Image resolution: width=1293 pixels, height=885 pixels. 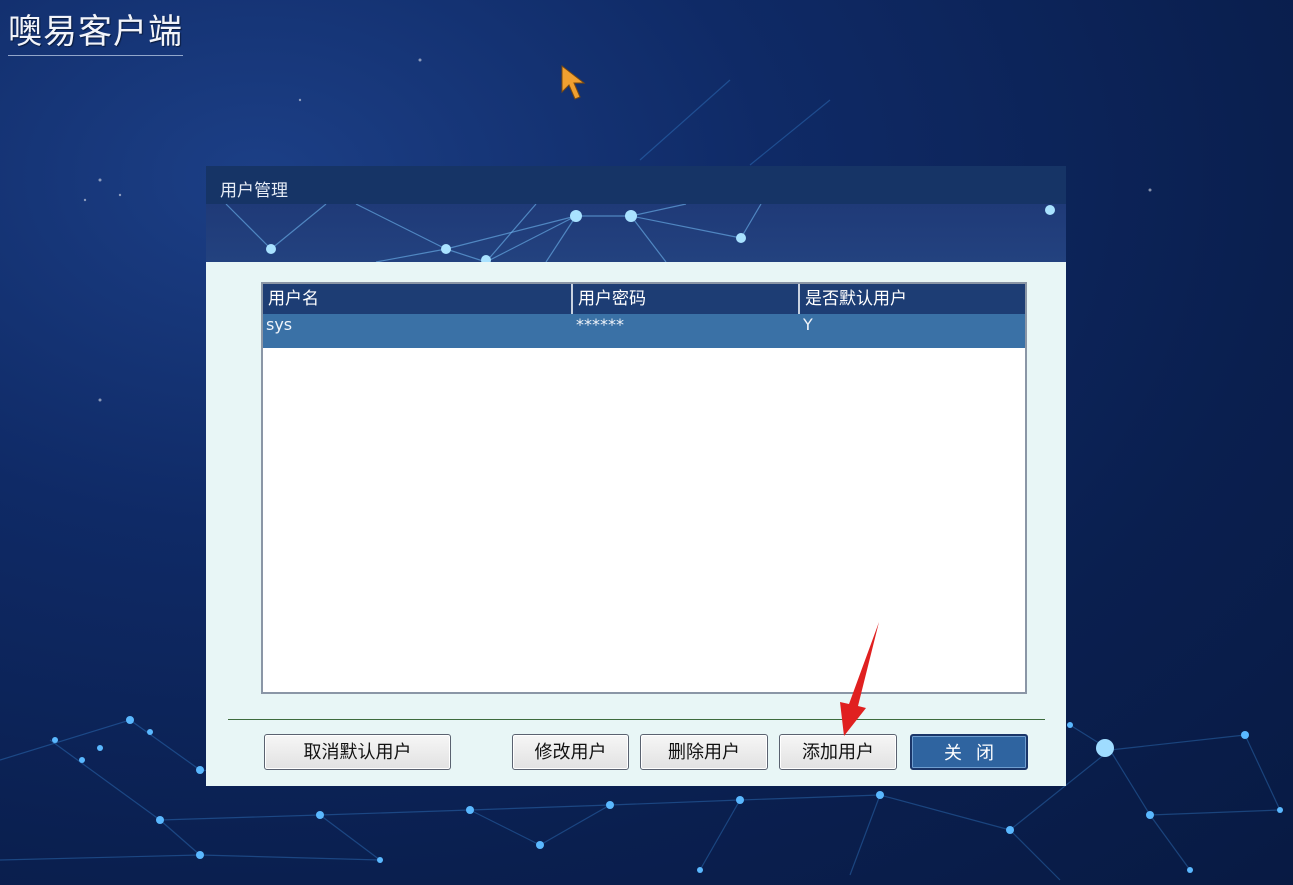 What do you see at coordinates (95, 30) in the screenshot?
I see `app-title: 噢易客户端` at bounding box center [95, 30].